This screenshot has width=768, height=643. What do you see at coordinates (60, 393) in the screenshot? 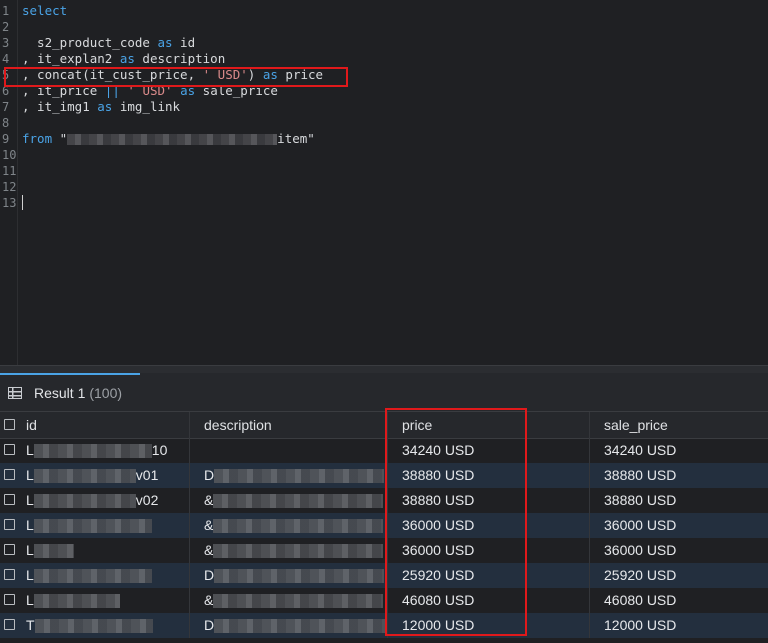
I see `result-tab-label: Result 1` at bounding box center [60, 393].